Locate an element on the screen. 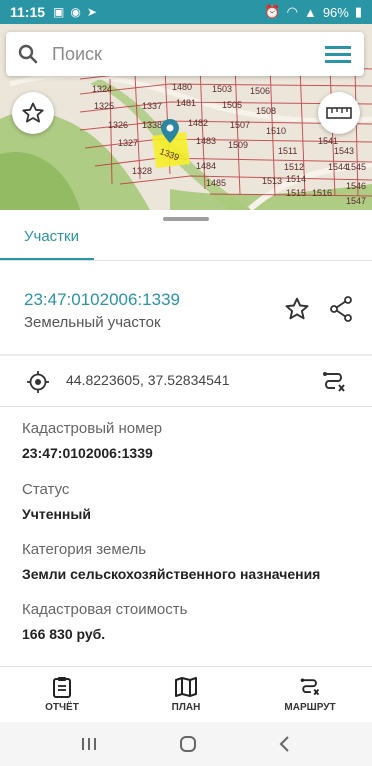 The image size is (372, 766). status-bar: 11:15 ▣ ◉ ➤ ⏰ ◠ ▲ 96% ▮ is located at coordinates (186, 12).